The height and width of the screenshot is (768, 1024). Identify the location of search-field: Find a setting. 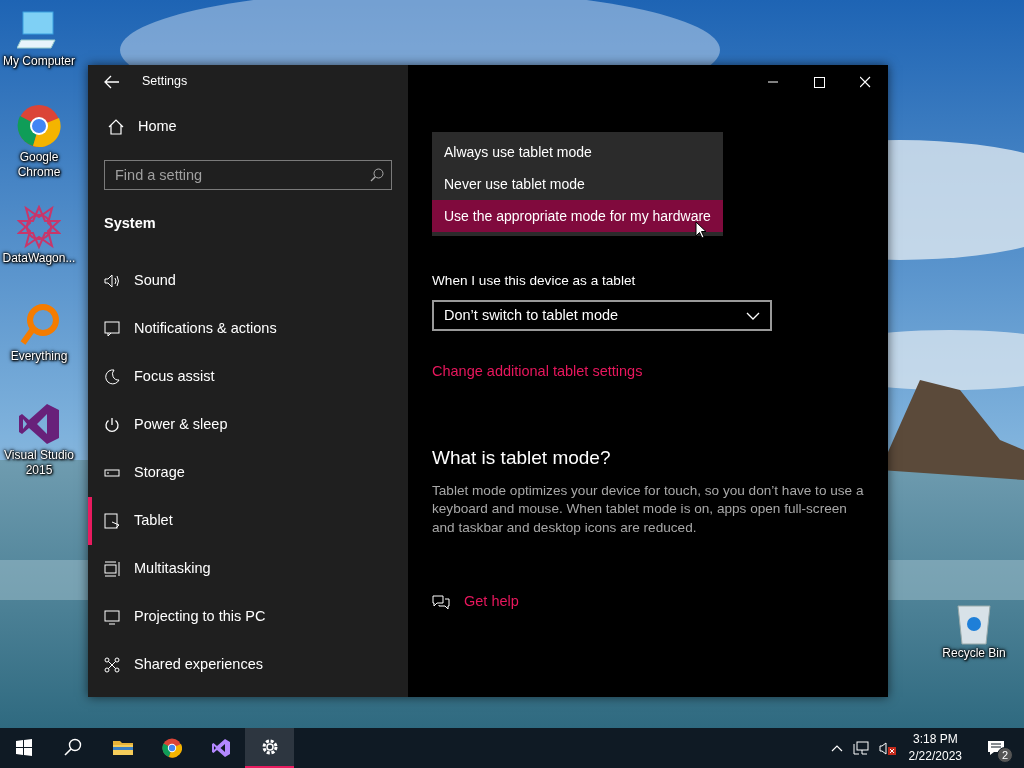
(248, 175).